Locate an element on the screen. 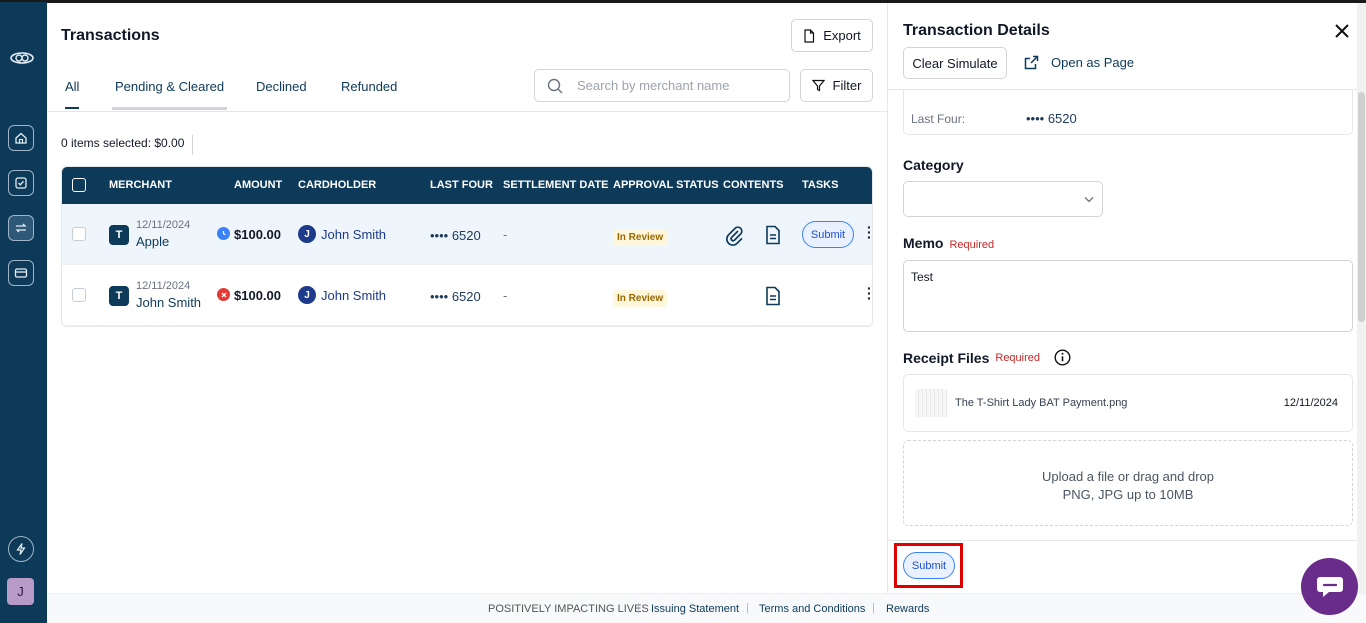  nav-home-icon is located at coordinates (21, 138).